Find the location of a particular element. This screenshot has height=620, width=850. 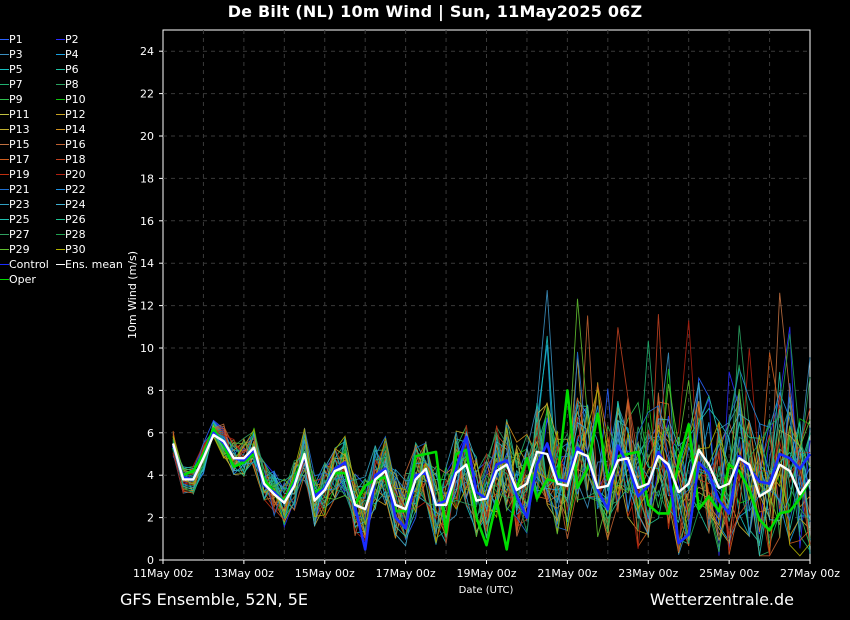

y-tick-label: 4 is located at coordinates (150, 475).